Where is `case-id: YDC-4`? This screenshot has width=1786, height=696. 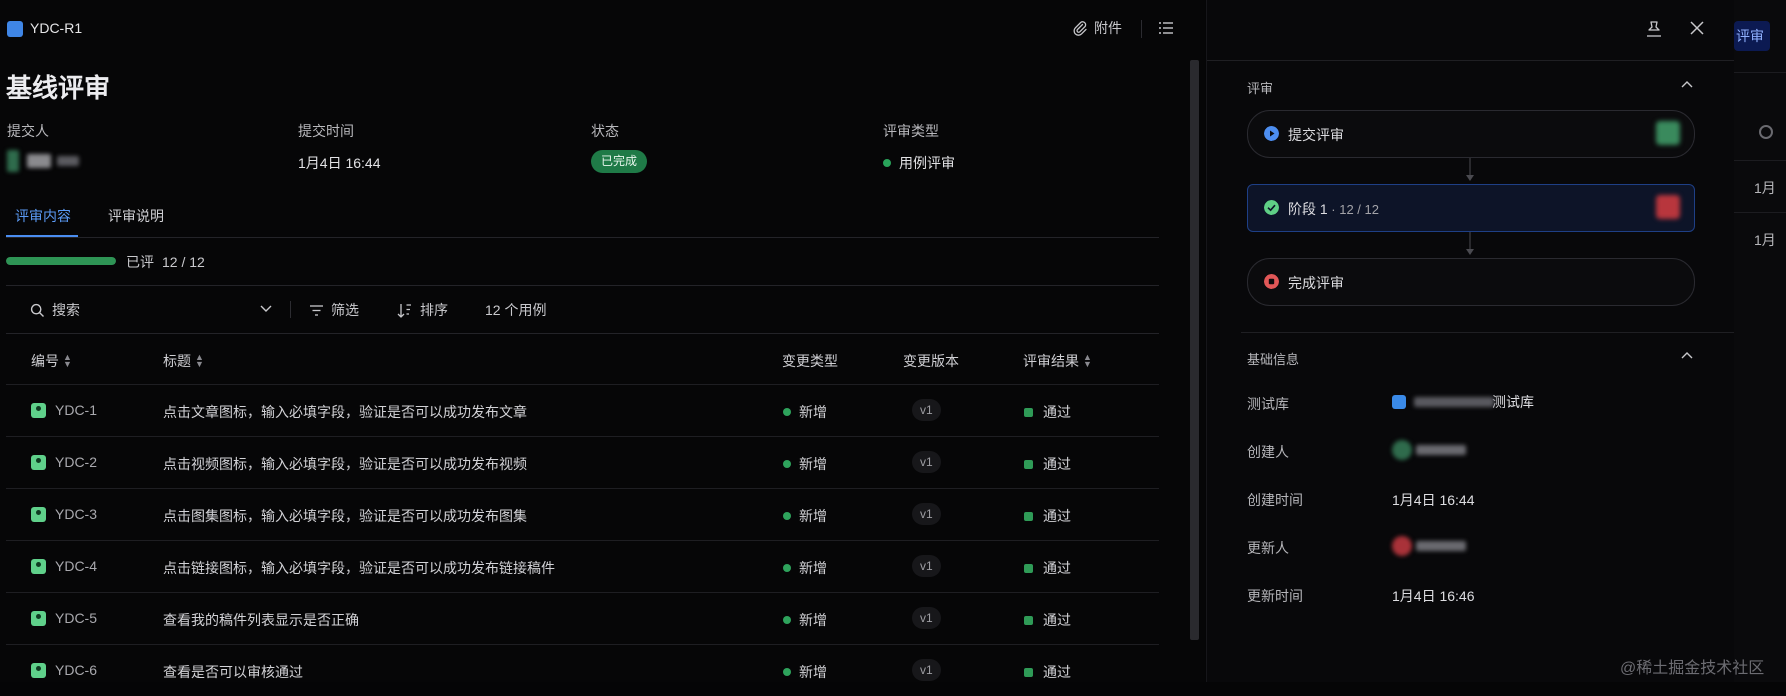
case-id: YDC-4 is located at coordinates (64, 566).